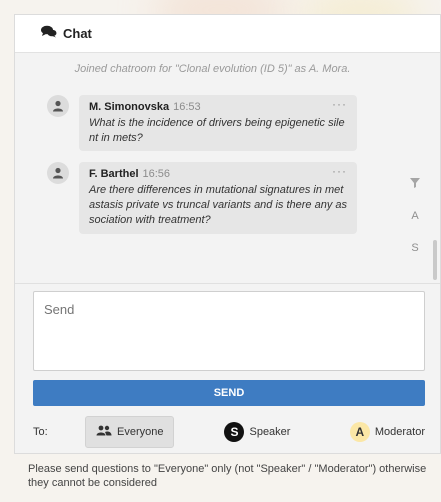  I want to click on moderator-option: A Moderator, so click(387, 432).